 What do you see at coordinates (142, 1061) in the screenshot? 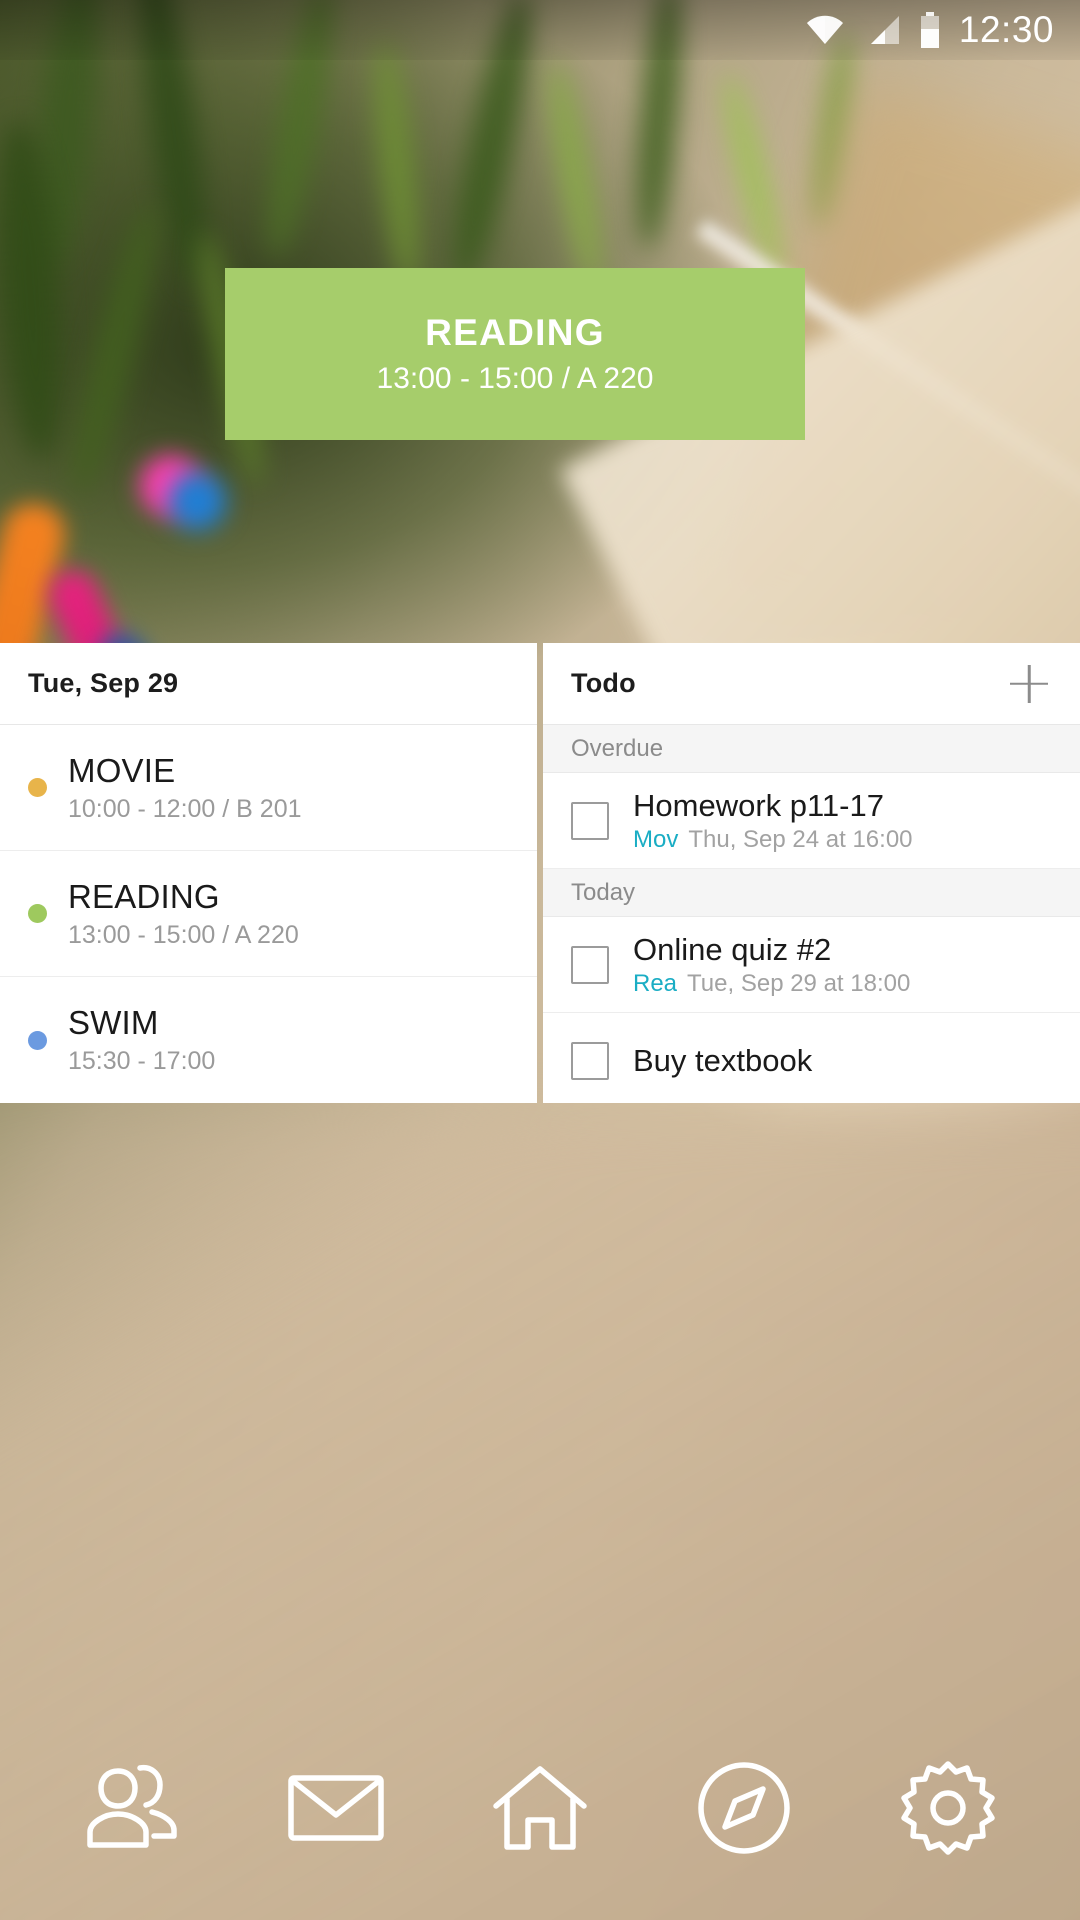
I see `event-detail: 15:30 - 17:00` at bounding box center [142, 1061].